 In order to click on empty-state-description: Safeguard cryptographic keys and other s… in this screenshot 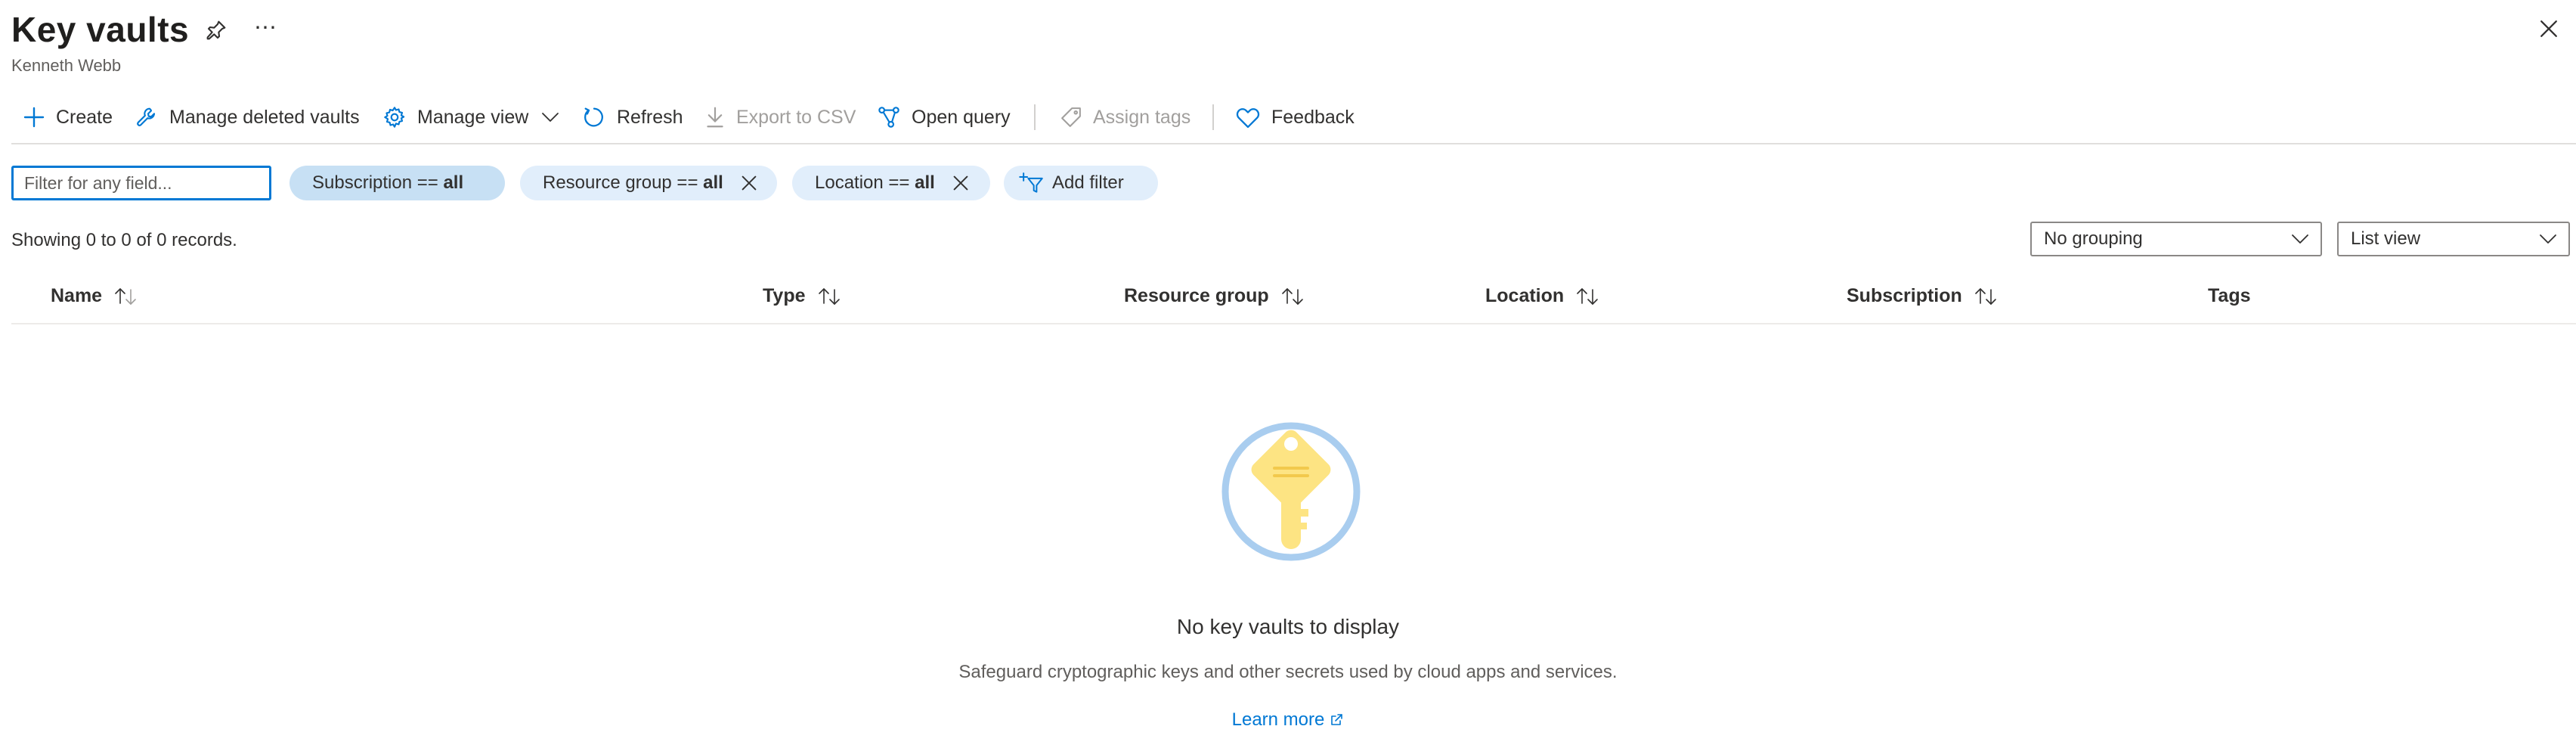, I will do `click(1288, 672)`.